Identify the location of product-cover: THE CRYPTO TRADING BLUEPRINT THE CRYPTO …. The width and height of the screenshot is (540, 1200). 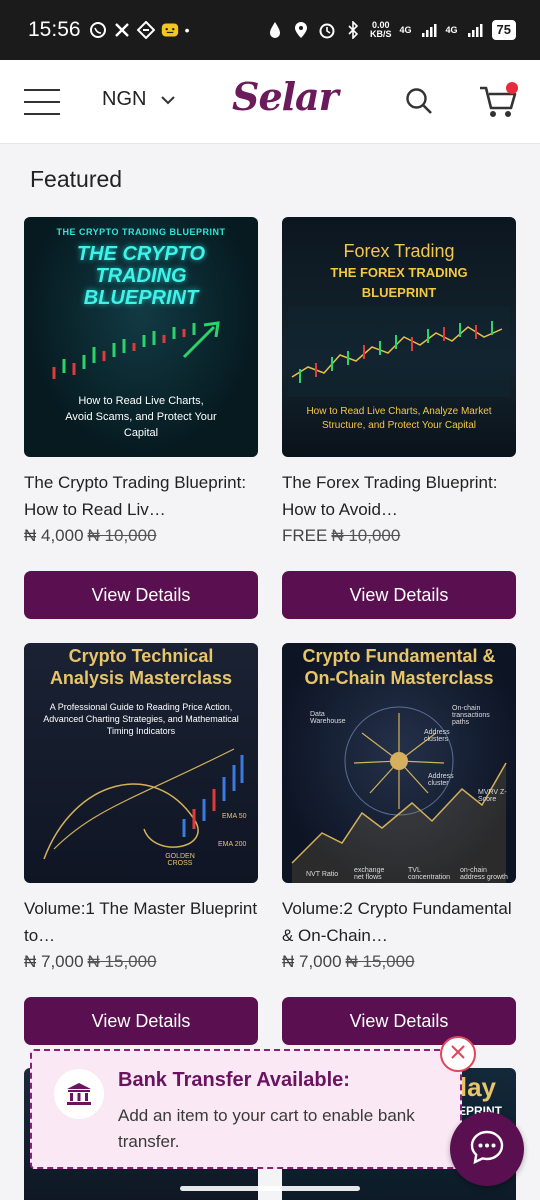
(141, 337).